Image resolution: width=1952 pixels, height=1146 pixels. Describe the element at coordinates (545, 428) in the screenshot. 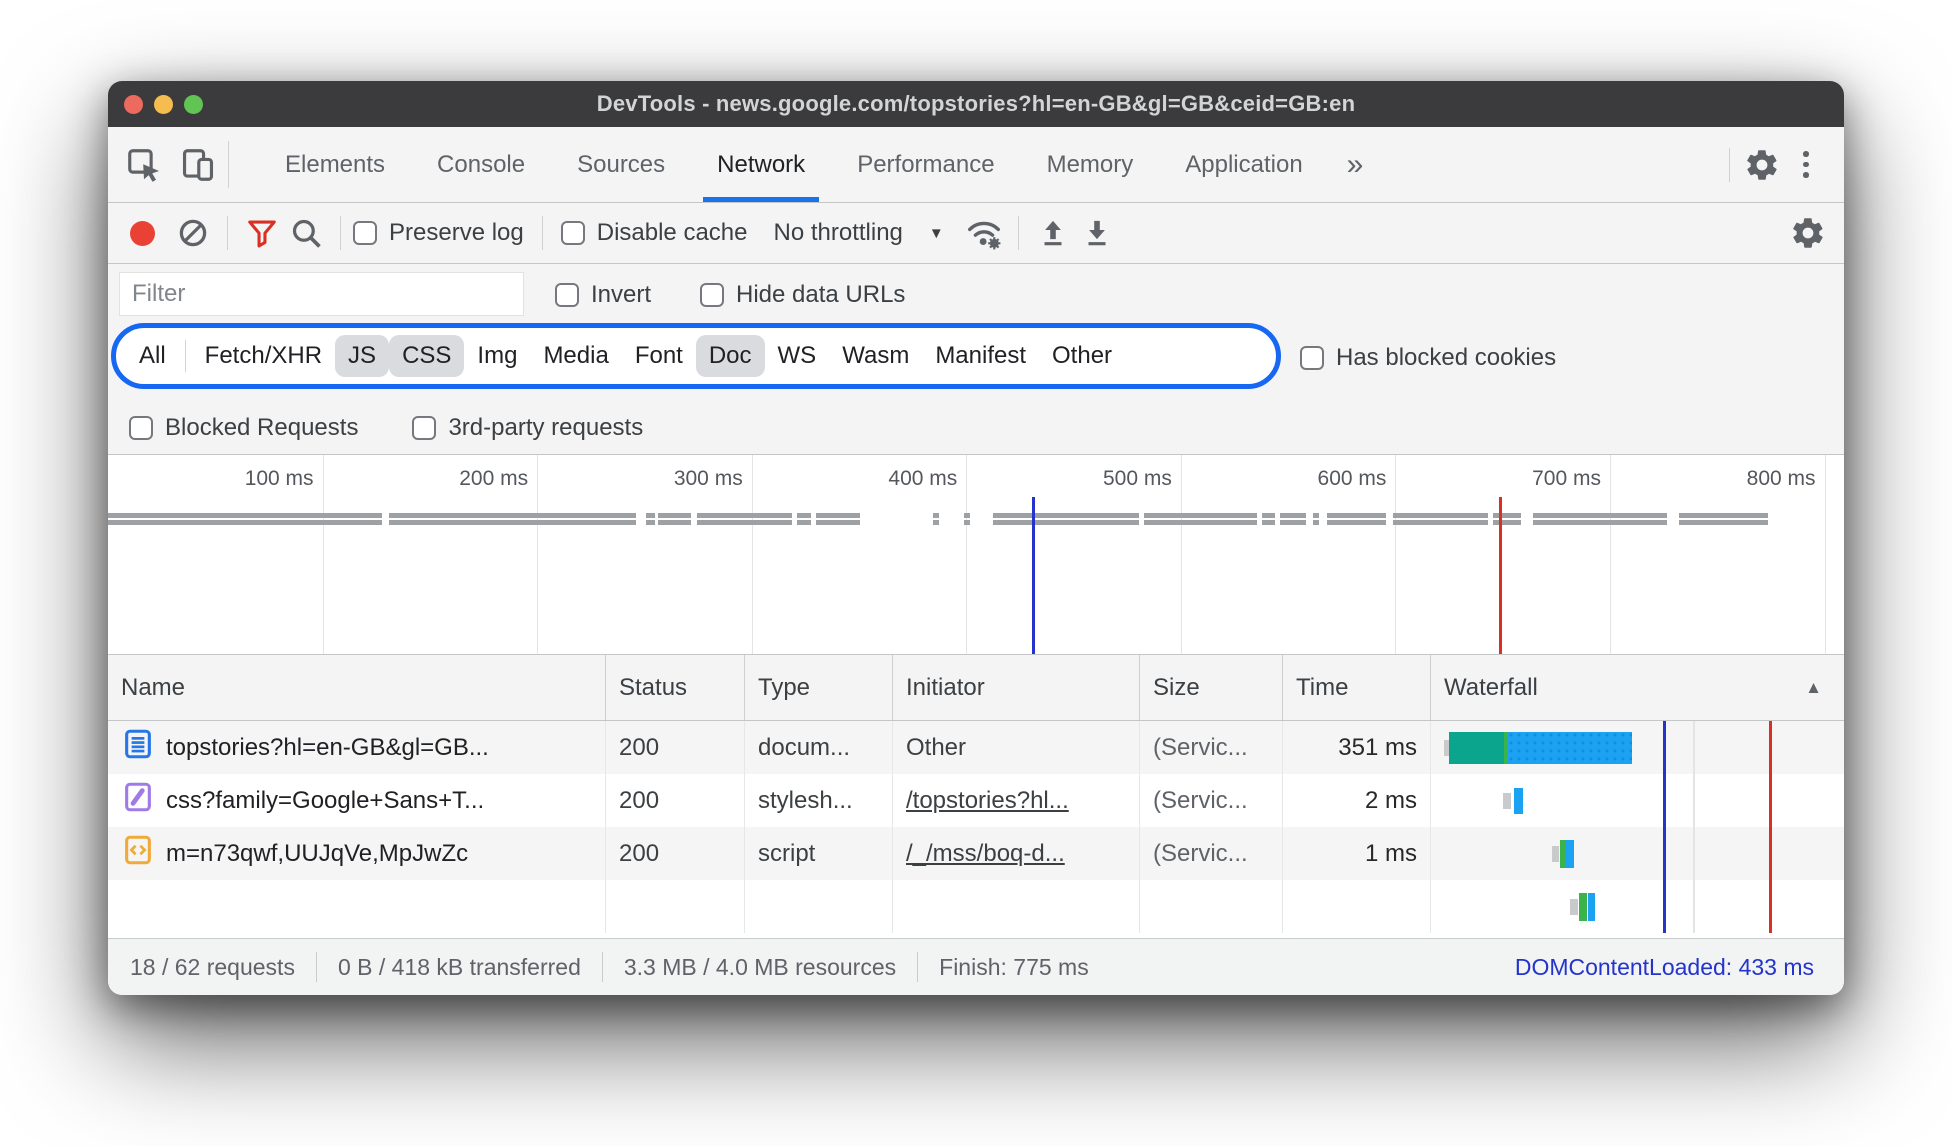

I see `third-party-requests-label: 3rd-party requests` at that location.